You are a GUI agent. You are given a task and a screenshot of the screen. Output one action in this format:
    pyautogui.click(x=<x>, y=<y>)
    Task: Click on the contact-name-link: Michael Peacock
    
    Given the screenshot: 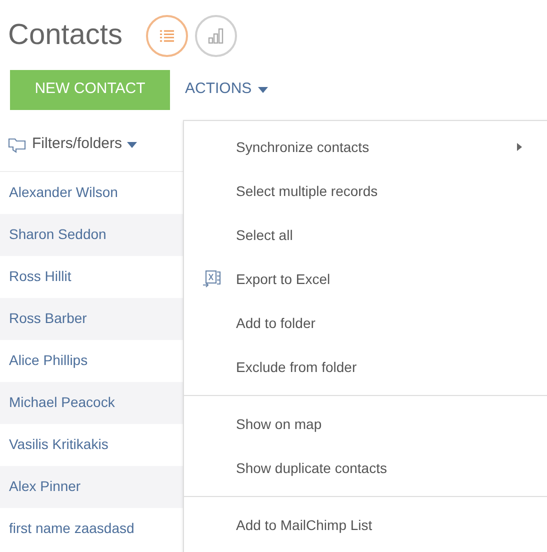 What is the action you would take?
    pyautogui.click(x=62, y=402)
    